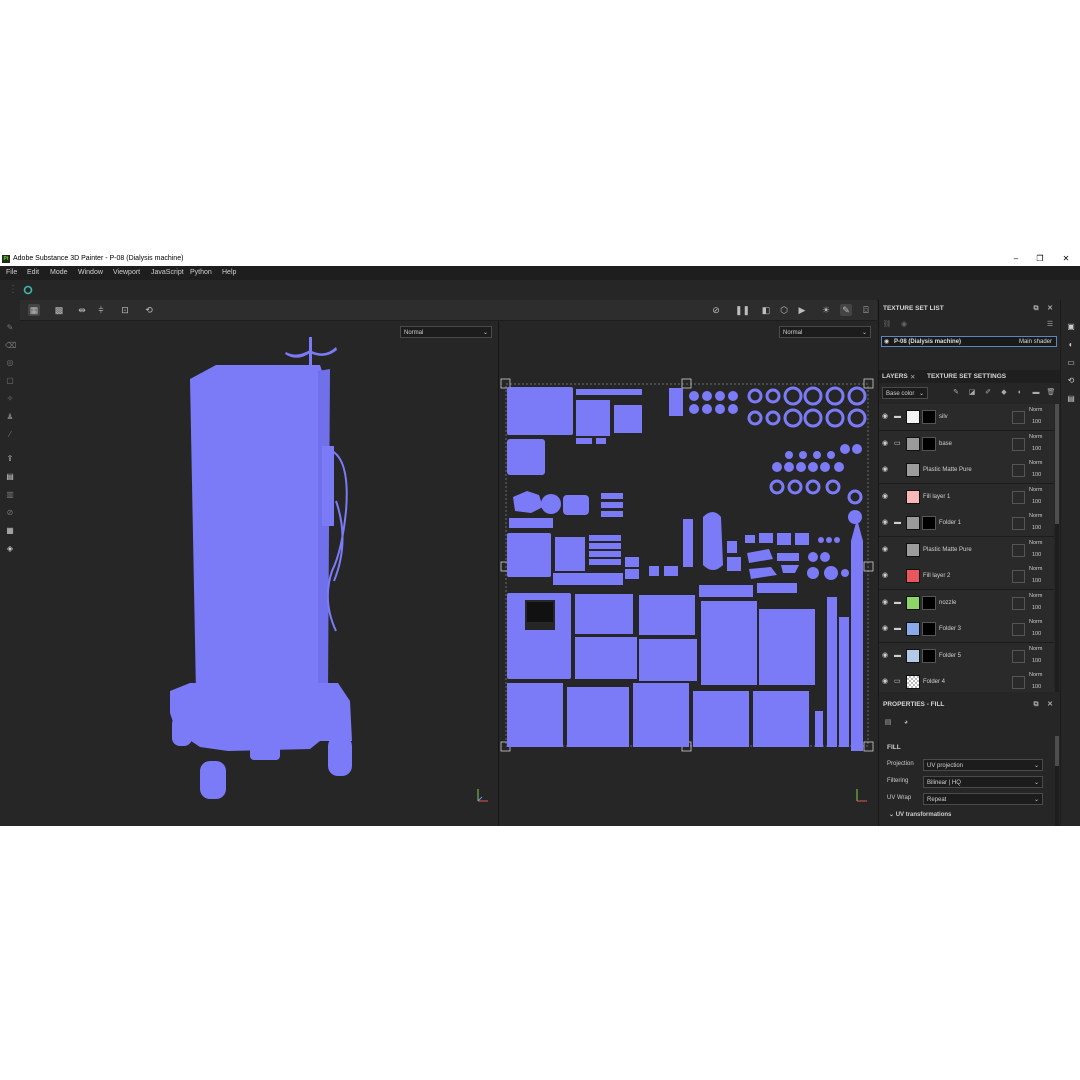 Image resolution: width=1080 pixels, height=1080 pixels. I want to click on add-fill-layer-icon: ◆, so click(1004, 393).